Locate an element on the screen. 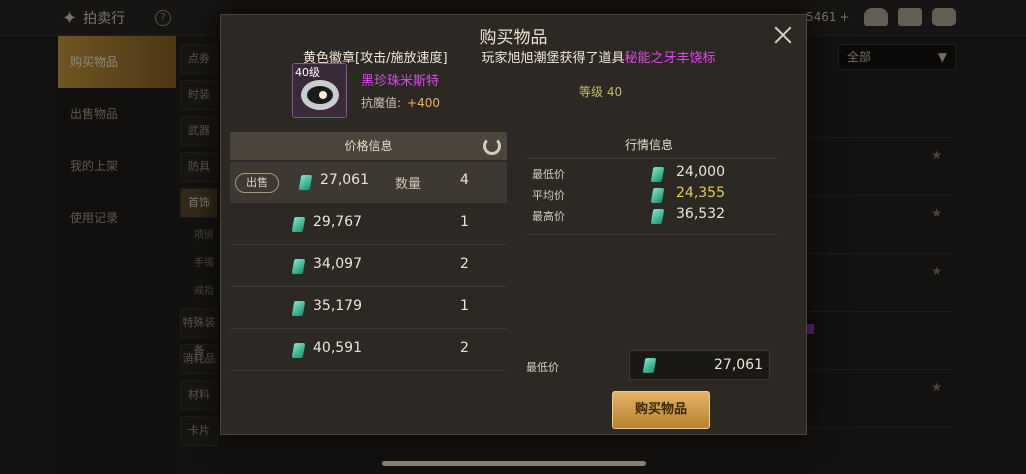 Image resolution: width=1026 pixels, height=474 pixels. close-icon is located at coordinates (783, 35).